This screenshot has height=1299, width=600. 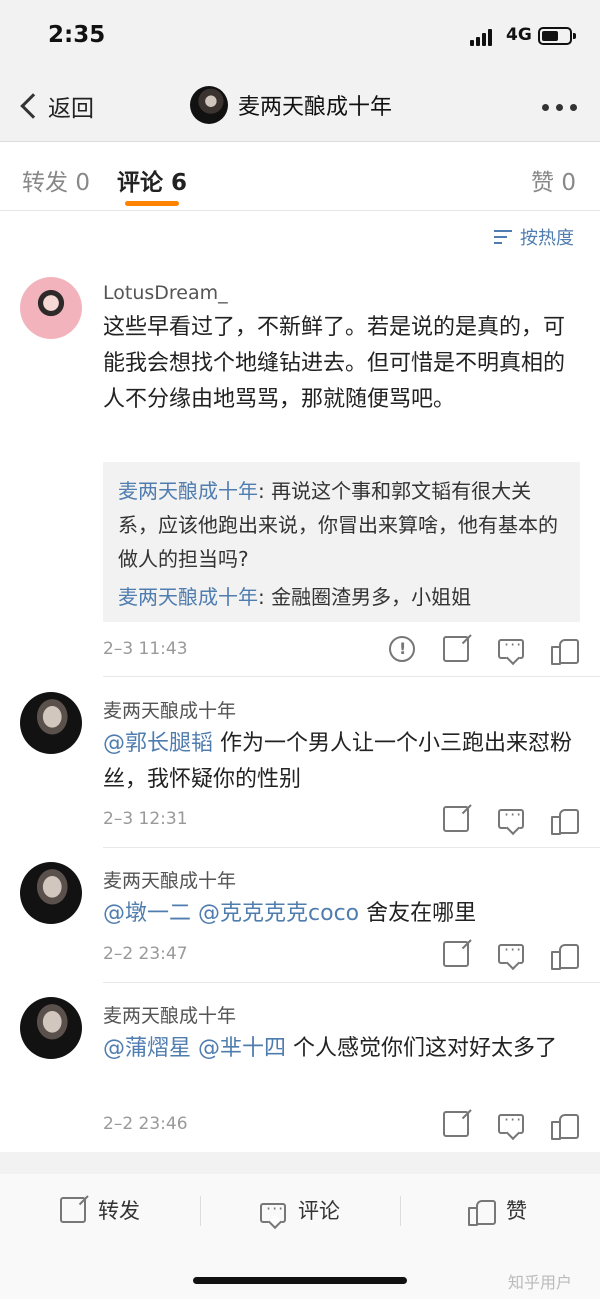 I want to click on more-icon, so click(x=560, y=108).